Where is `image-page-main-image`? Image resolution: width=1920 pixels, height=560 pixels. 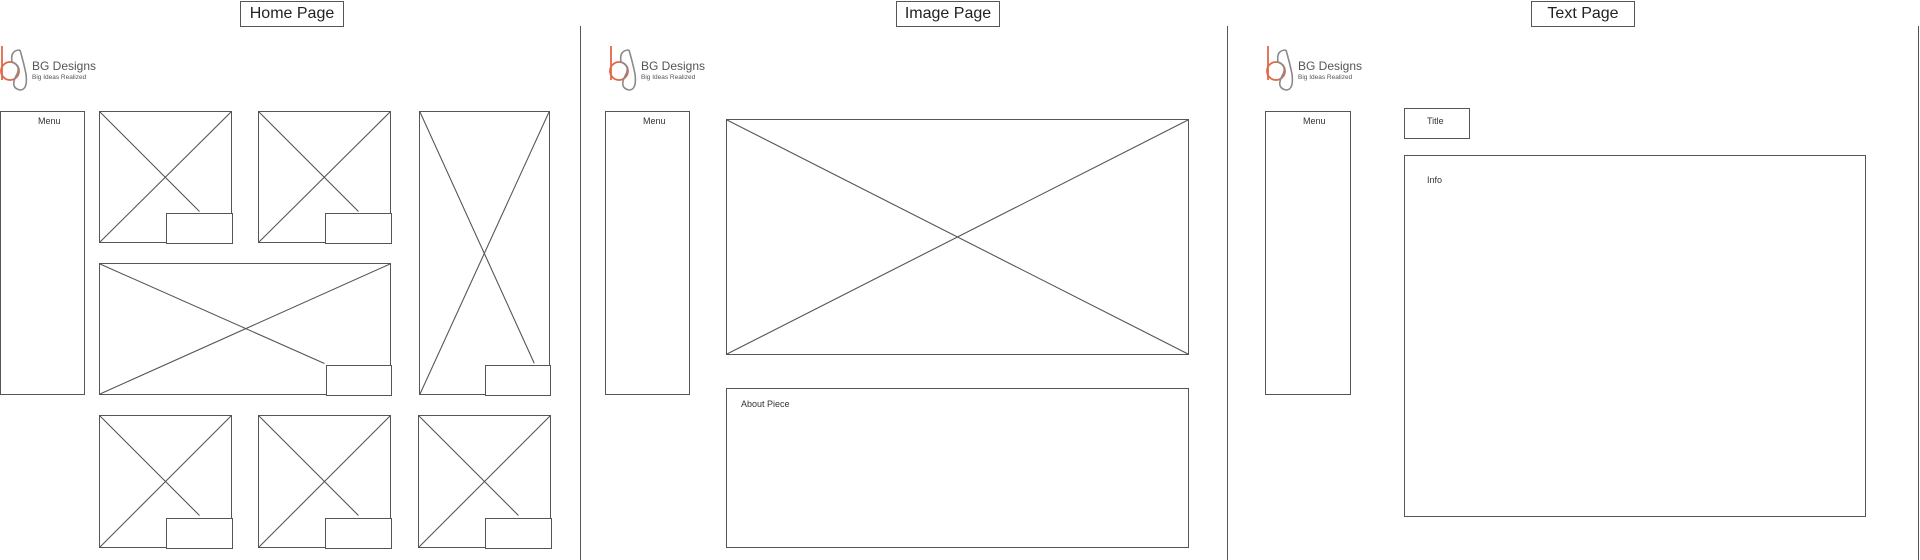
image-page-main-image is located at coordinates (957, 237).